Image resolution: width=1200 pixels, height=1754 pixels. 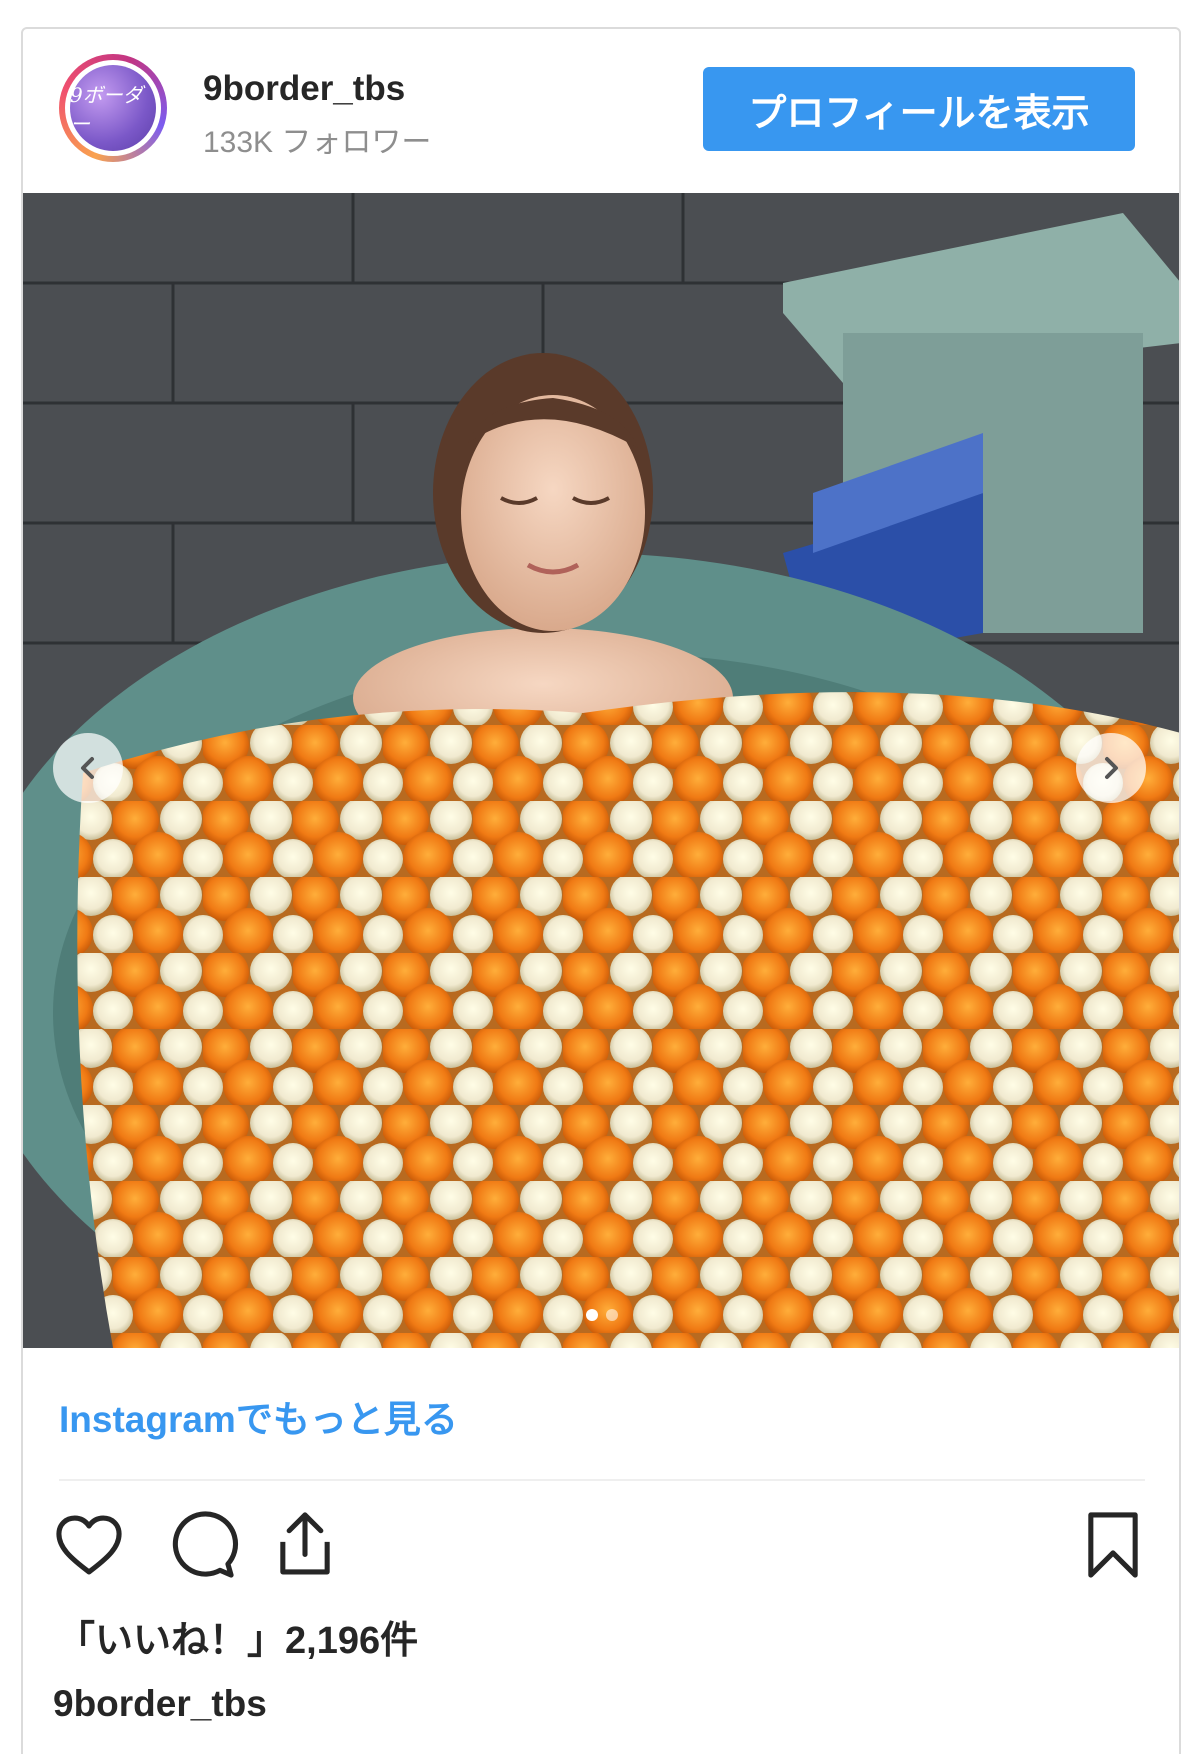 I want to click on heart-icon, so click(x=89, y=1545).